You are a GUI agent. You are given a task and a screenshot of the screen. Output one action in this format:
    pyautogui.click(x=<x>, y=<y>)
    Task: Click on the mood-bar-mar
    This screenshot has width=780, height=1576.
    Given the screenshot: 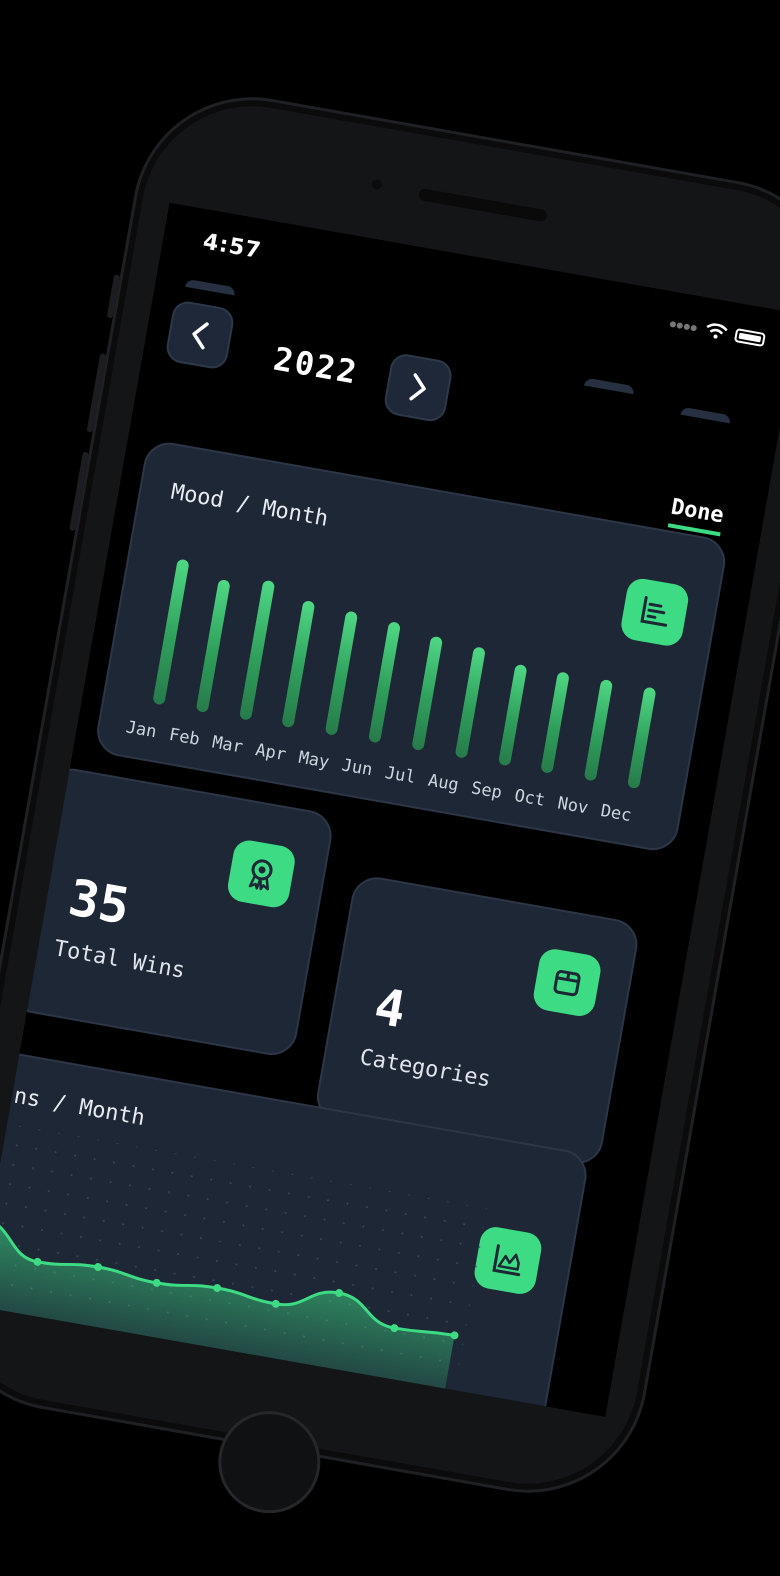 What is the action you would take?
    pyautogui.click(x=256, y=650)
    